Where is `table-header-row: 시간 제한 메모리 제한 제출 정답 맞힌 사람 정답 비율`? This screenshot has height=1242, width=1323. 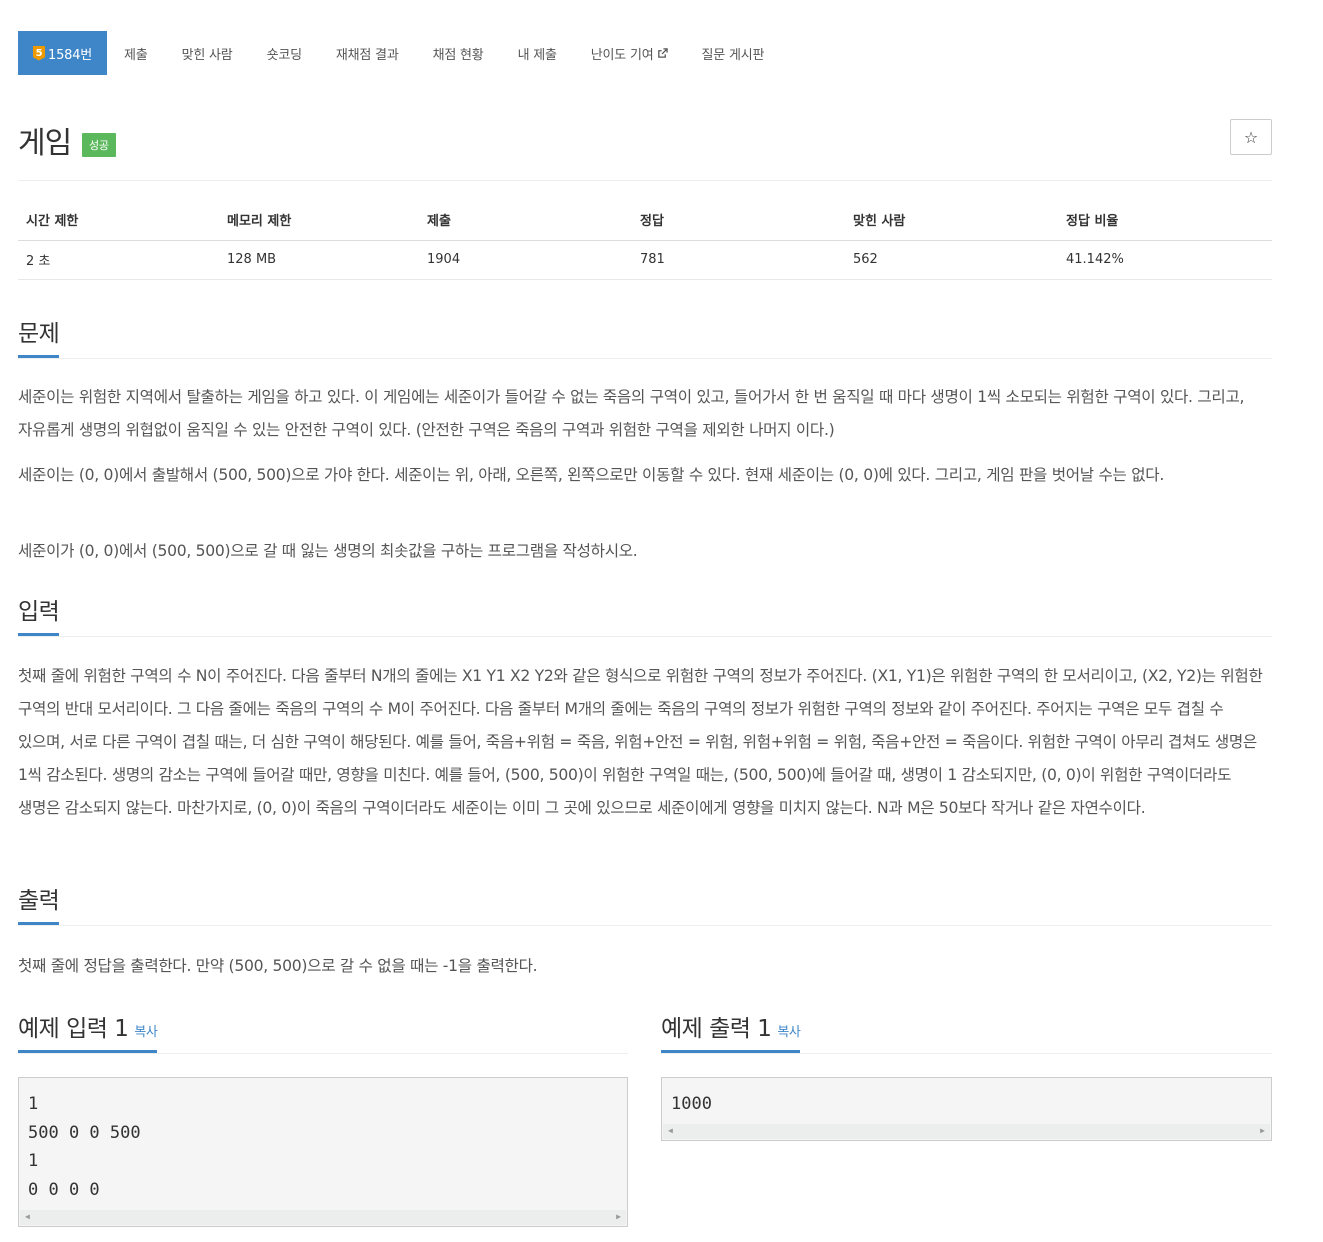
table-header-row: 시간 제한 메모리 제한 제출 정답 맞힌 사람 정답 비율 is located at coordinates (645, 220).